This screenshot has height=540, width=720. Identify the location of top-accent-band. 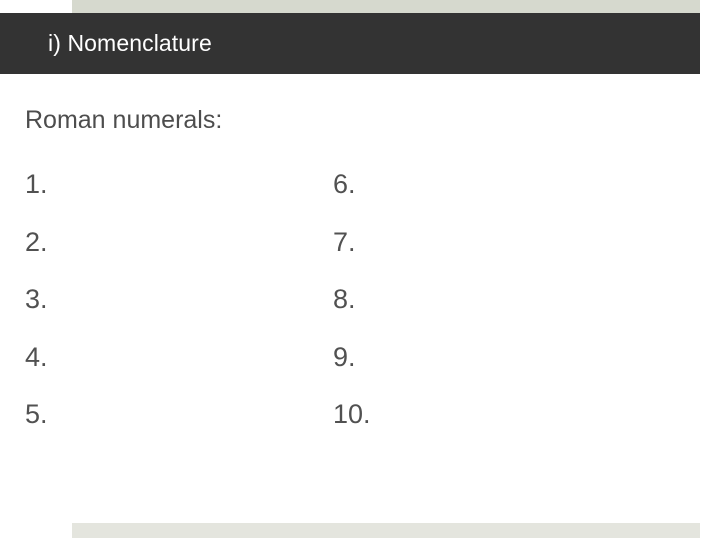
(386, 6).